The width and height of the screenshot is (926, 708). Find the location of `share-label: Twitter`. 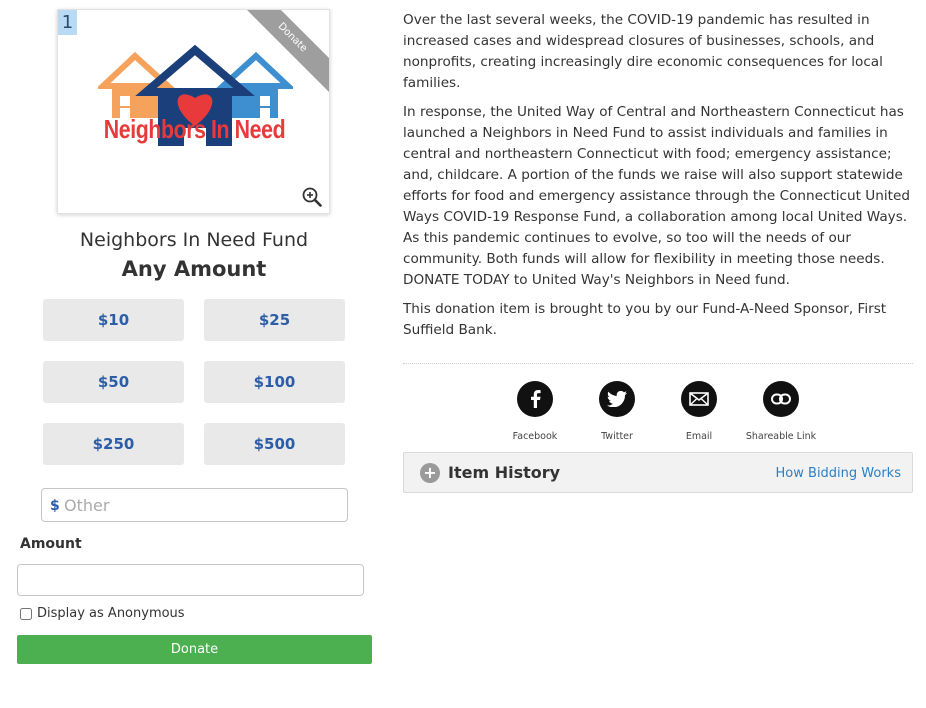

share-label: Twitter is located at coordinates (617, 436).